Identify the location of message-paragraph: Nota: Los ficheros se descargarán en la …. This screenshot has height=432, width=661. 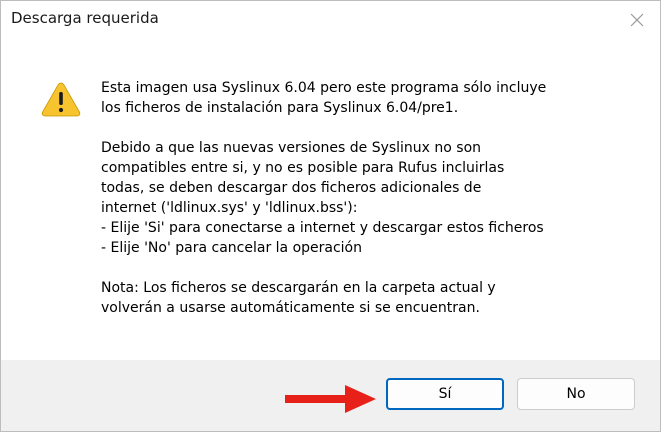
(371, 298).